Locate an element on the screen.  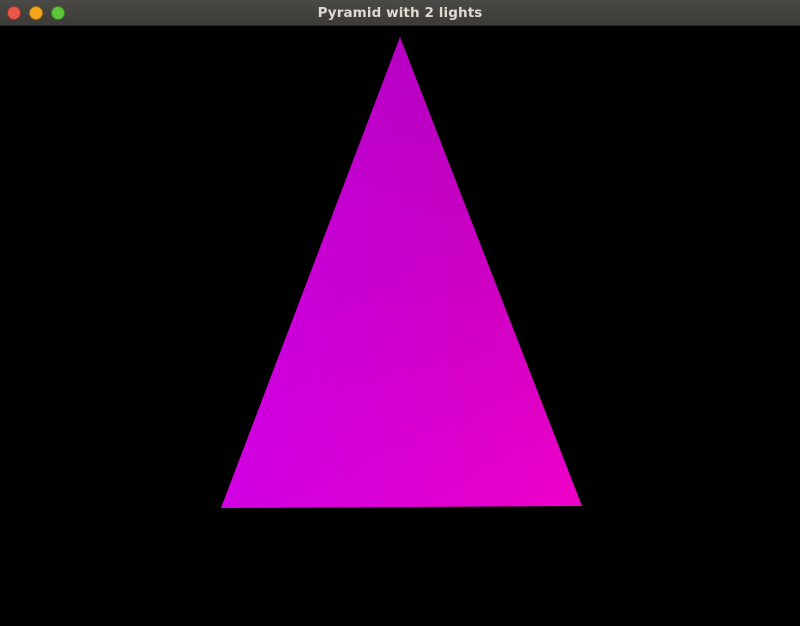
title-bar: Pyramid with 2 lights is located at coordinates (400, 13).